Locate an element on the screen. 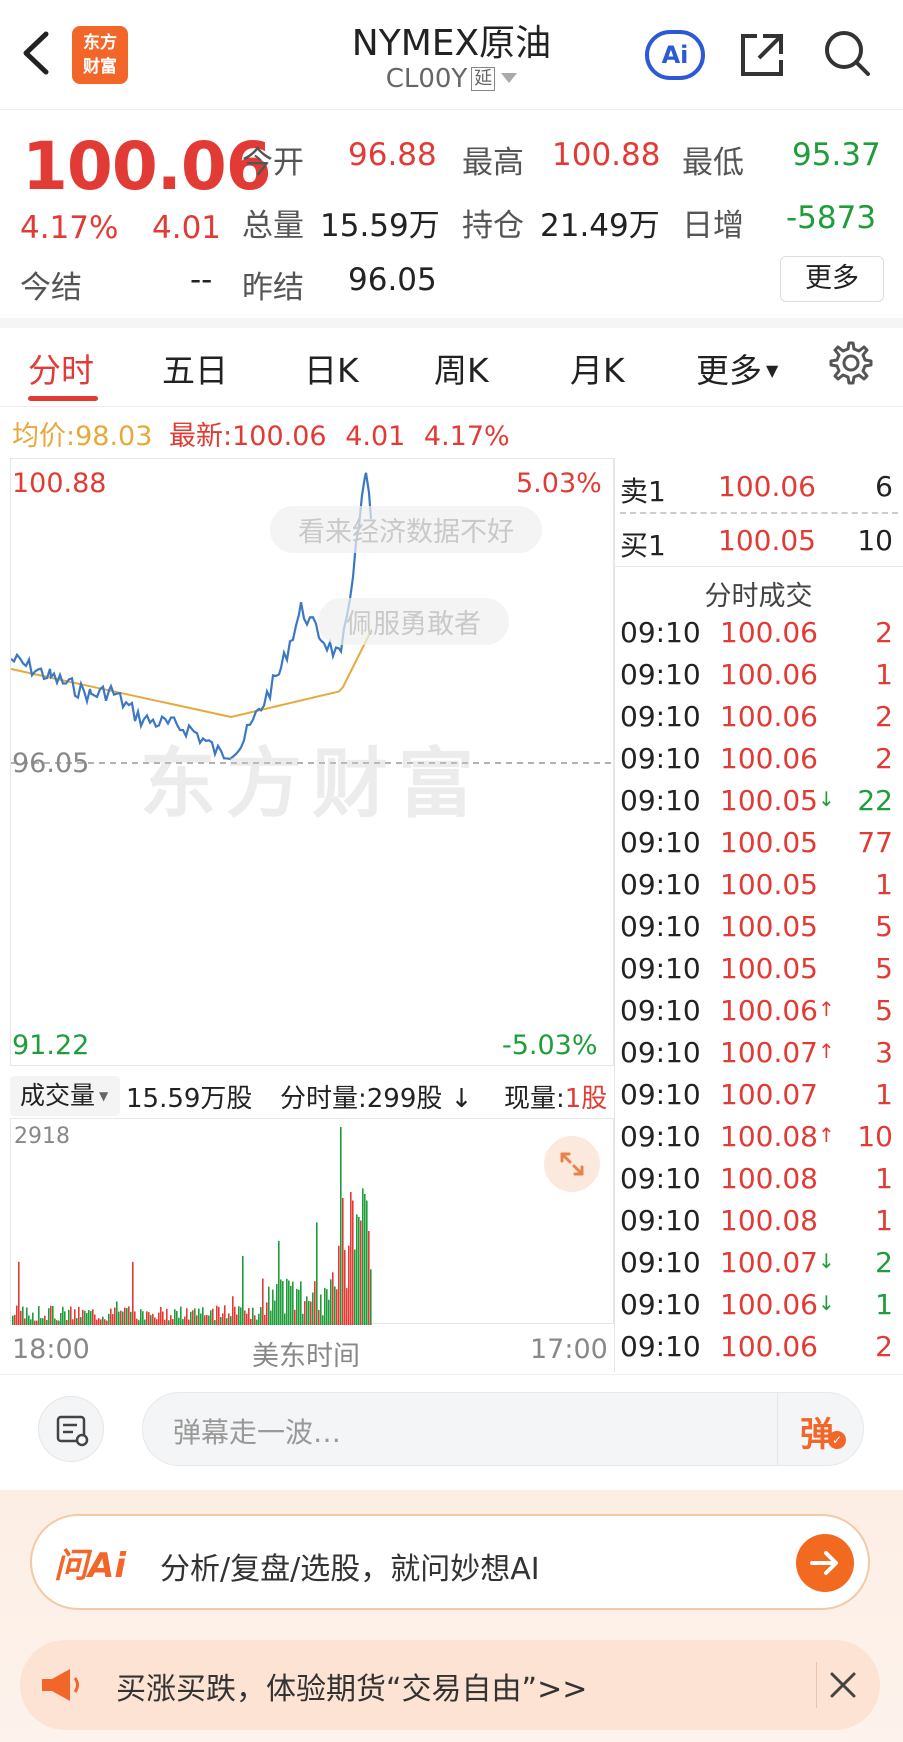  open-interest-value: 21.49万 is located at coordinates (600, 226).